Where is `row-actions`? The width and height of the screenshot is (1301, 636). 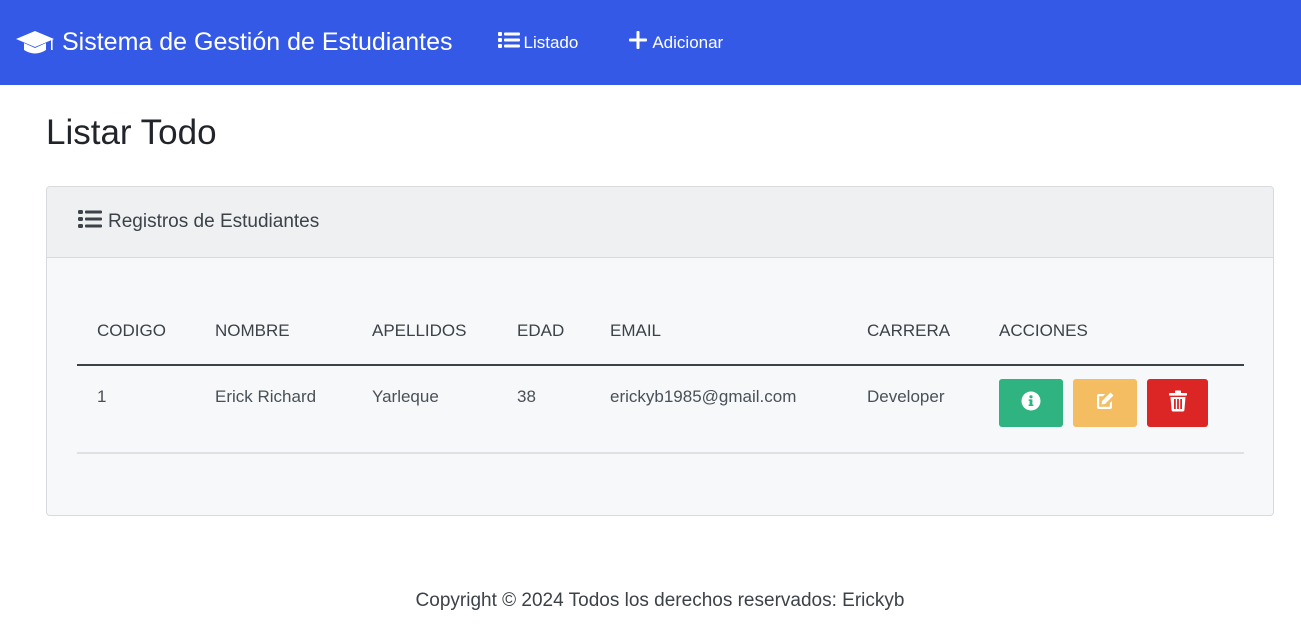 row-actions is located at coordinates (1121, 403).